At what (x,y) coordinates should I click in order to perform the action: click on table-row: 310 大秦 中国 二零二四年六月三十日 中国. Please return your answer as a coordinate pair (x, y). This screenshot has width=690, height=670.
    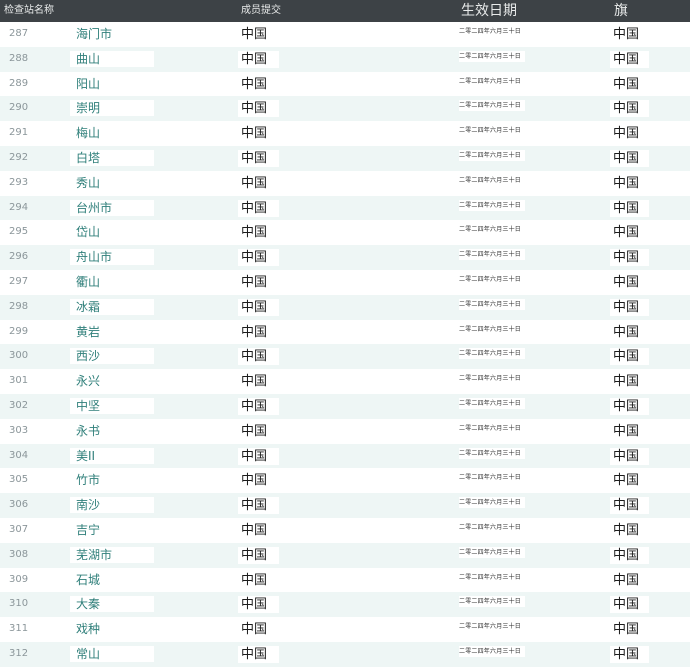
    Looking at the image, I should click on (345, 605).